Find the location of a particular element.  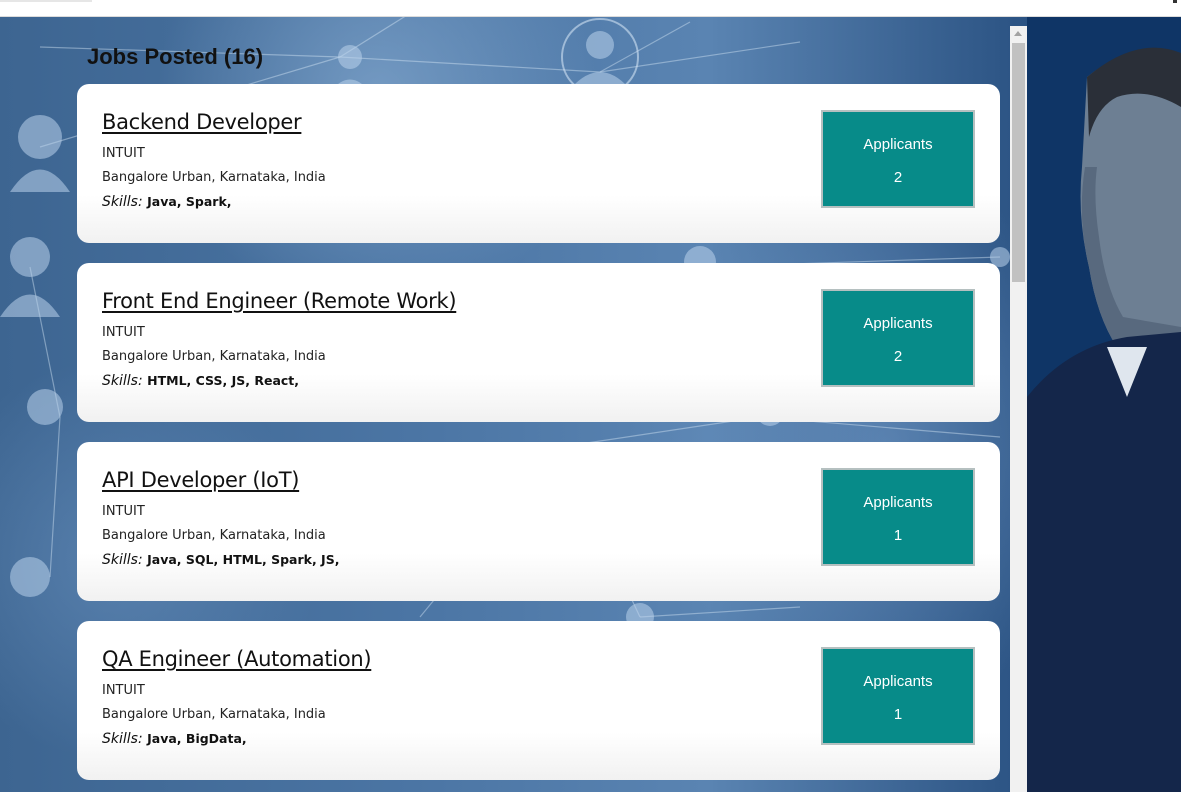

background-person-image is located at coordinates (1104, 404).